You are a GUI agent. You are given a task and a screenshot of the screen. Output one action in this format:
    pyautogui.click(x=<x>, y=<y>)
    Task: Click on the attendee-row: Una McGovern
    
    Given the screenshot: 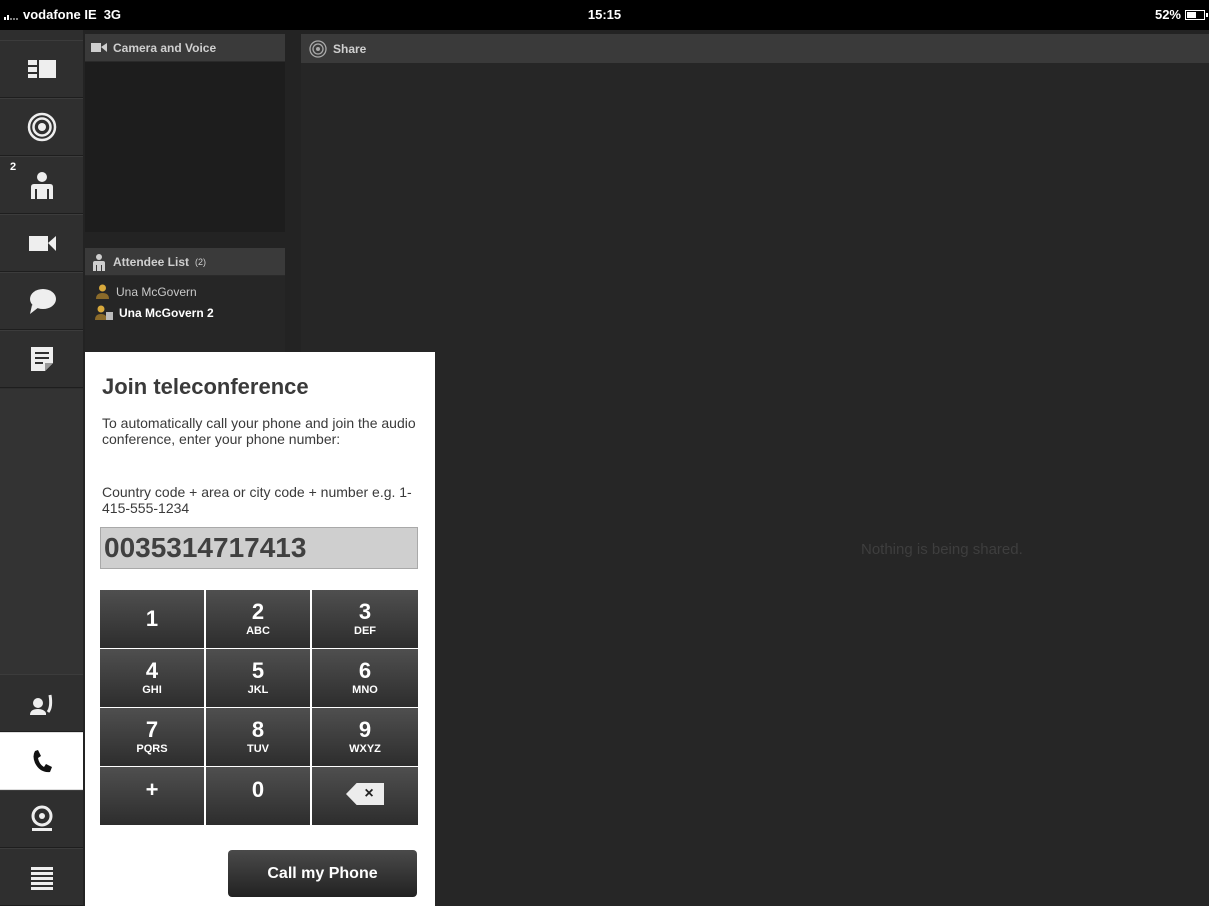 What is the action you would take?
    pyautogui.click(x=185, y=291)
    